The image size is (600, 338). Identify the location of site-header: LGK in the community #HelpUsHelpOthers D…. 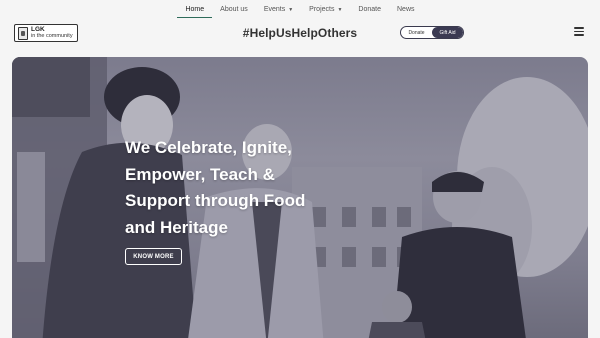
(300, 35).